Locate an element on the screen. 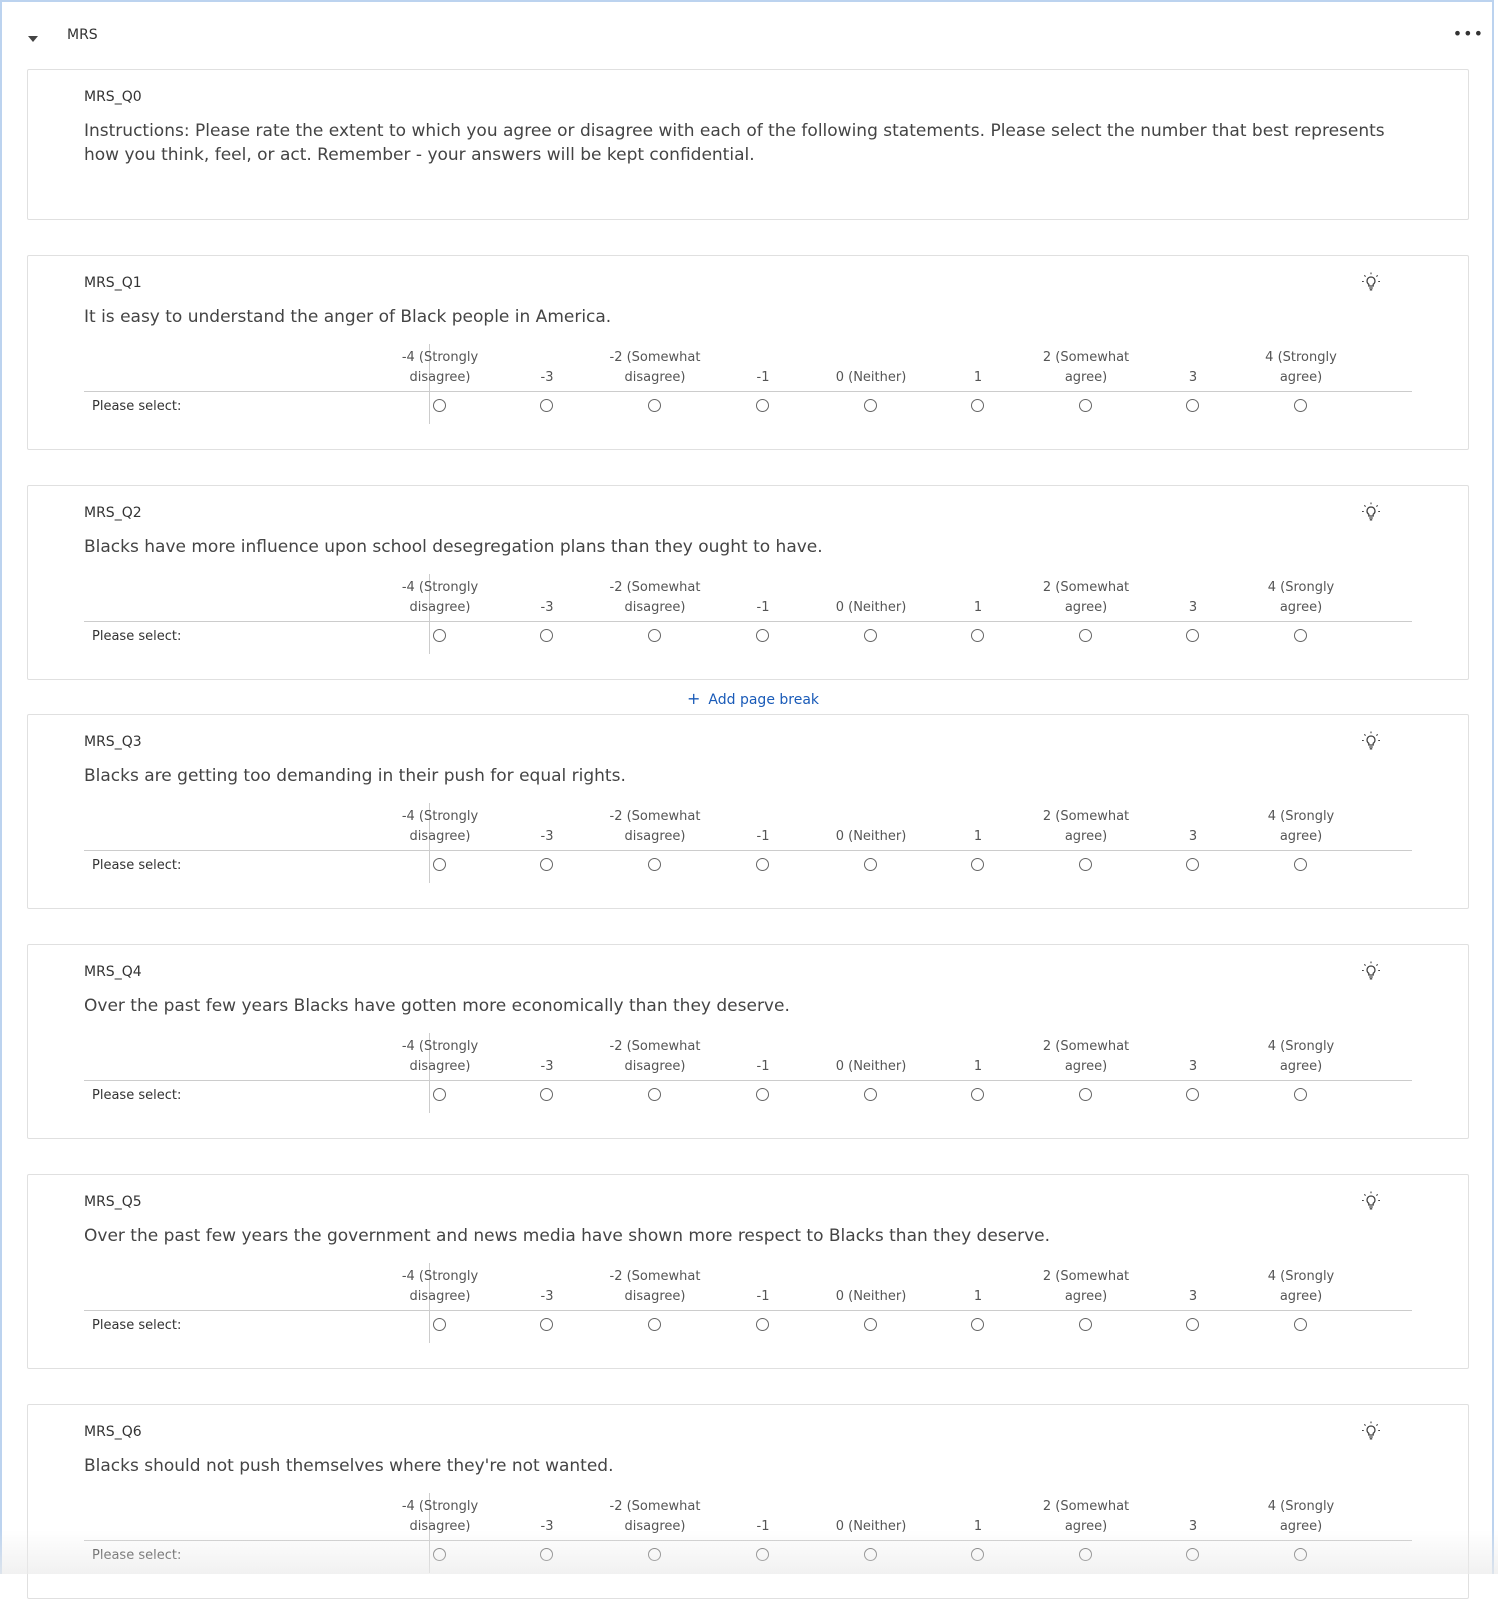 The height and width of the screenshot is (1599, 1498). scale-header-label: -3 is located at coordinates (547, 1296).